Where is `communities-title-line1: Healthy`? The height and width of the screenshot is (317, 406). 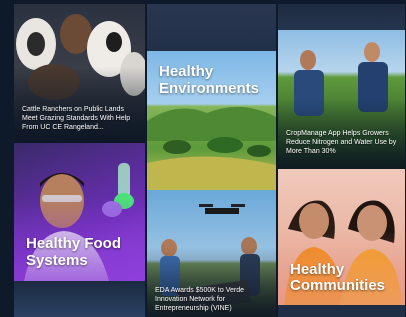
communities-title-line1: Healthy is located at coordinates (317, 269).